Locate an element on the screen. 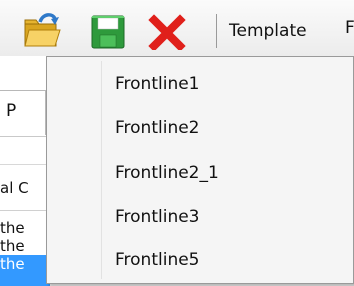 The height and width of the screenshot is (286, 354). tab-label: P is located at coordinates (11, 111).